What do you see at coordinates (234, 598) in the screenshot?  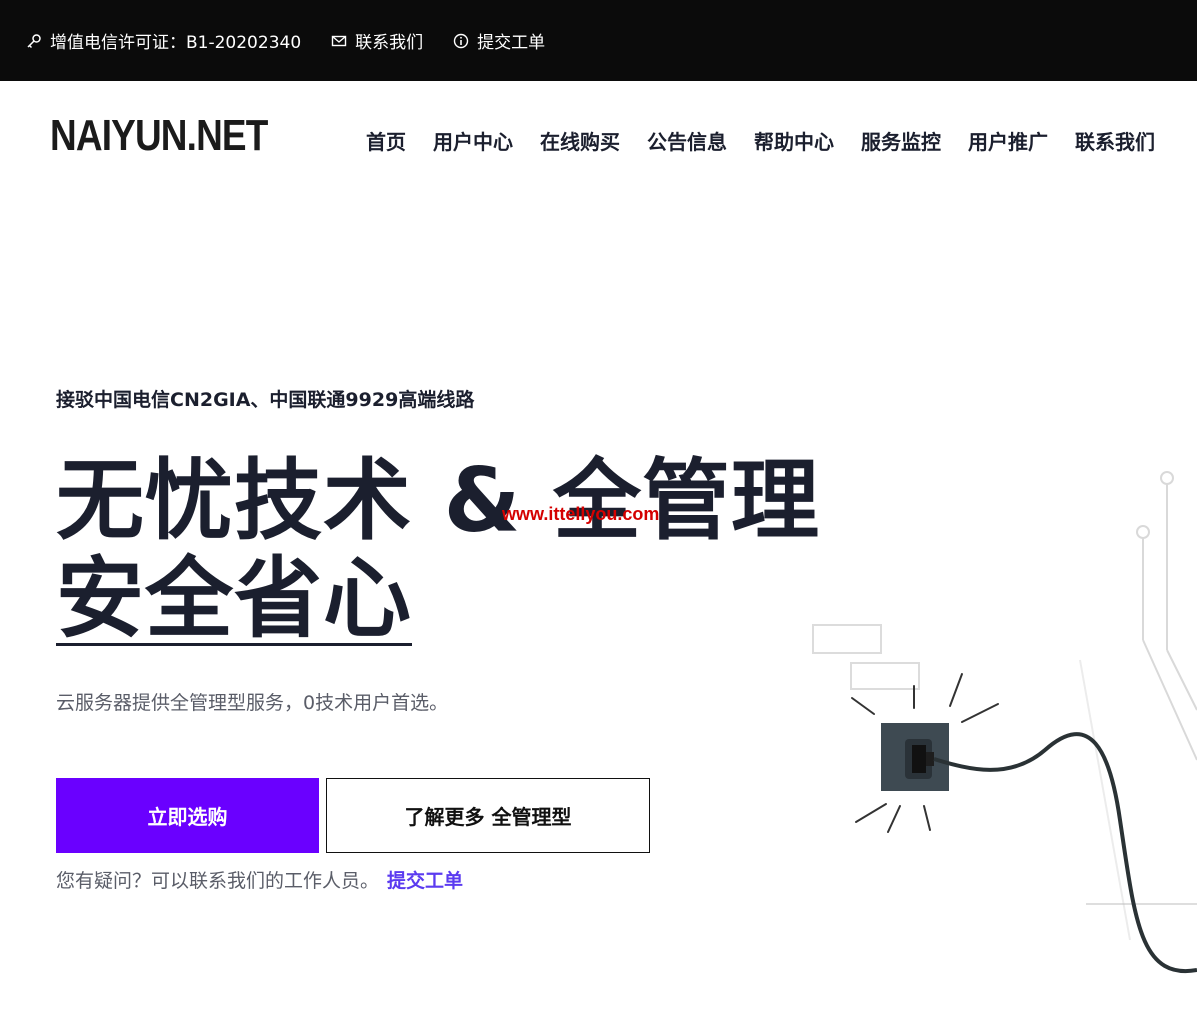 I see `headline-line-2: 安全省心` at bounding box center [234, 598].